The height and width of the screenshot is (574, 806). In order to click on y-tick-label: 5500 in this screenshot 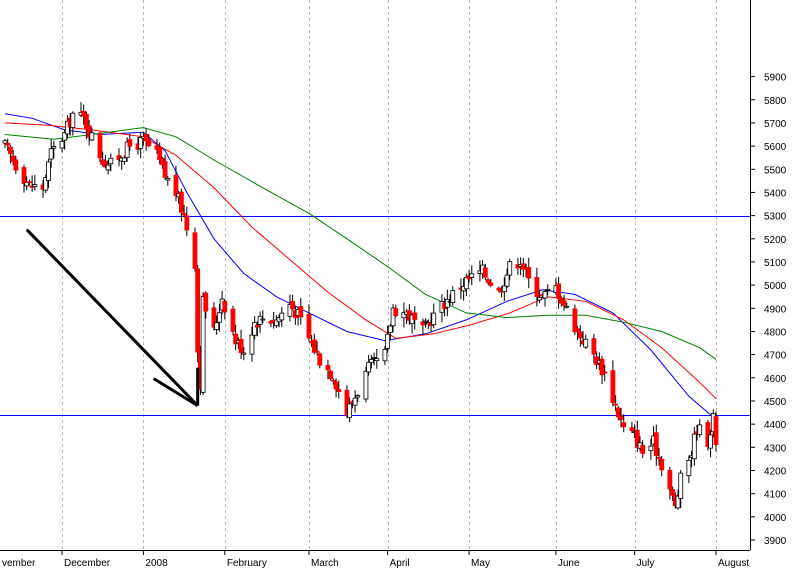, I will do `click(775, 170)`.